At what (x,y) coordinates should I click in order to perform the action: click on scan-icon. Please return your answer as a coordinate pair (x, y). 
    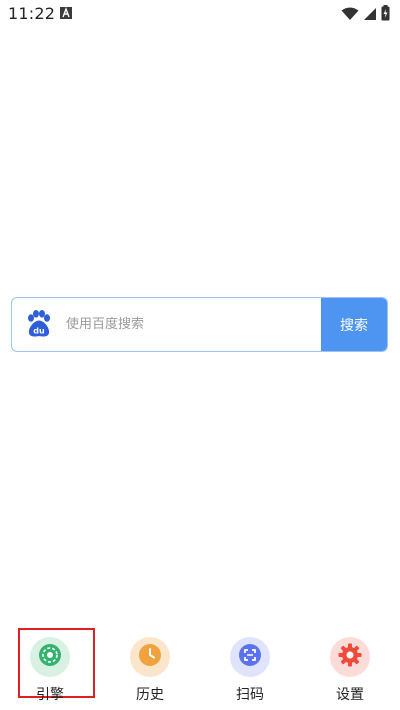
    Looking at the image, I should click on (250, 657).